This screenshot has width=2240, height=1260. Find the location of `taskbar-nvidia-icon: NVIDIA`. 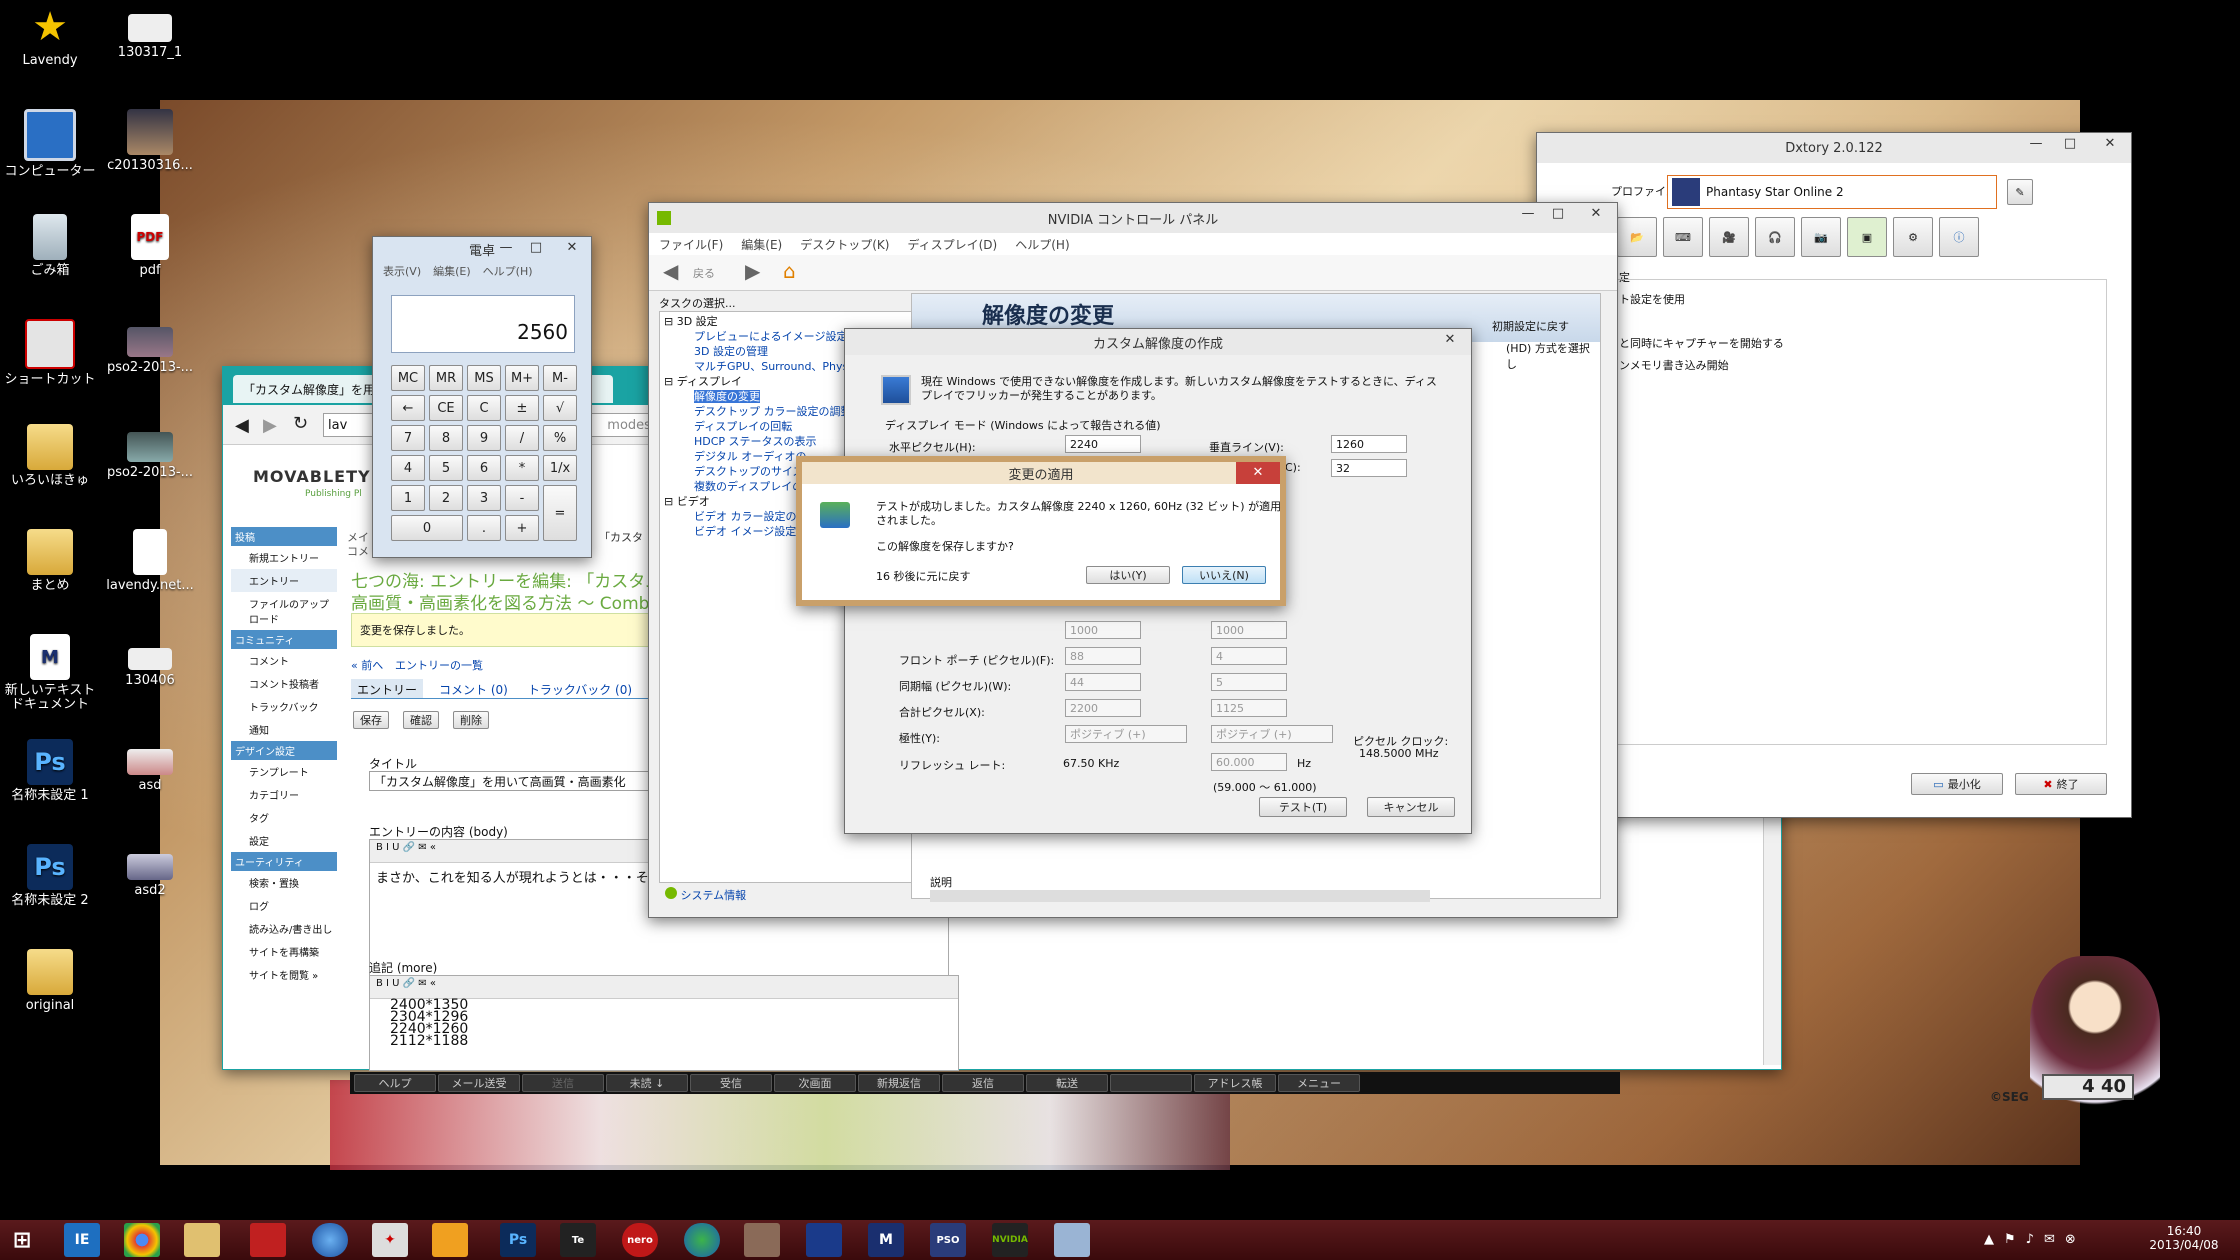

taskbar-nvidia-icon: NVIDIA is located at coordinates (1010, 1240).